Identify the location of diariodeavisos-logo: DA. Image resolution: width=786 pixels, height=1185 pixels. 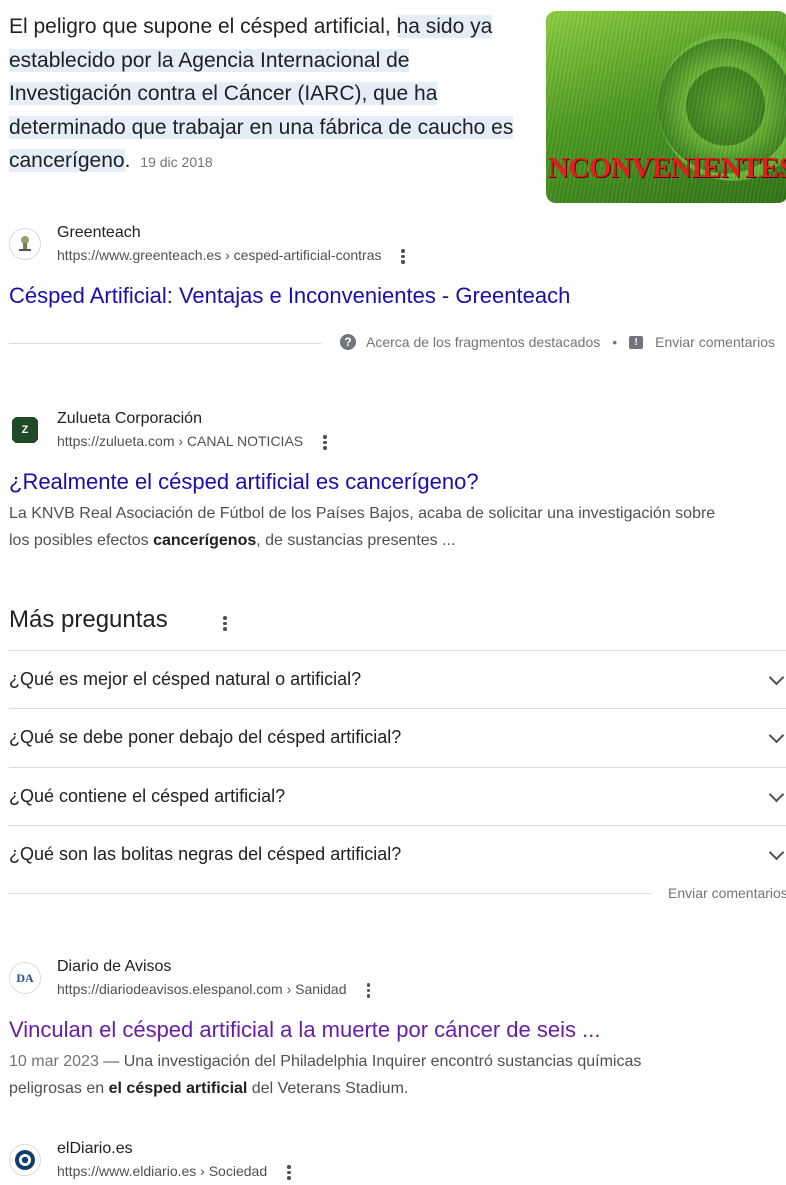
(25, 977).